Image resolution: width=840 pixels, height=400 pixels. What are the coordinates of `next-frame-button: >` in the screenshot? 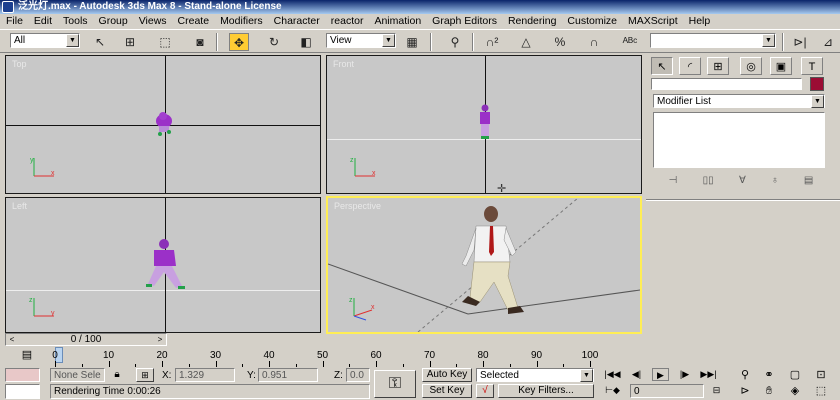 It's located at (160, 339).